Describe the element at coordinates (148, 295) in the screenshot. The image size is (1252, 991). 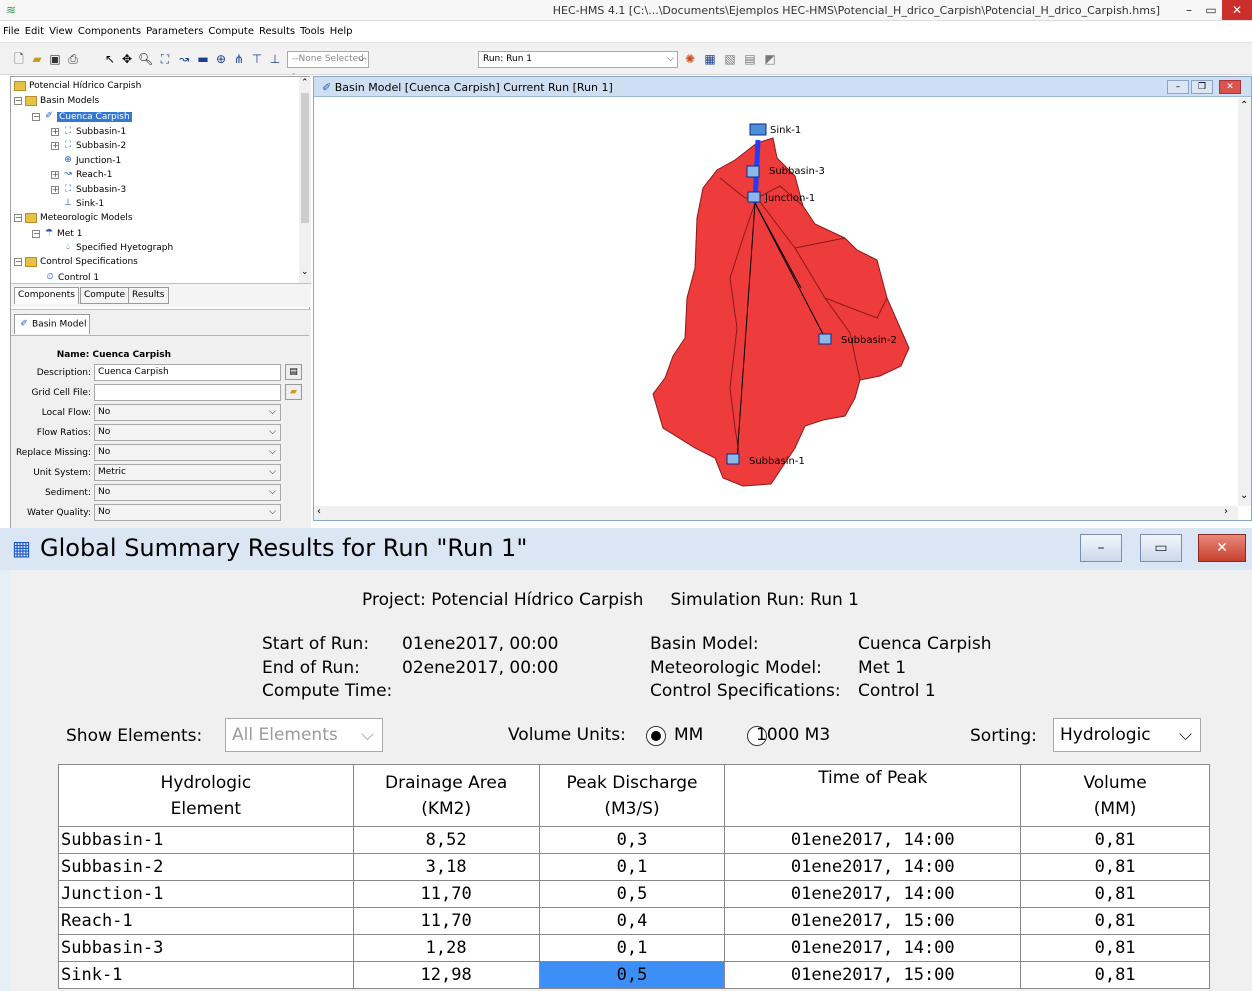
I see `tab-results: Results` at that location.